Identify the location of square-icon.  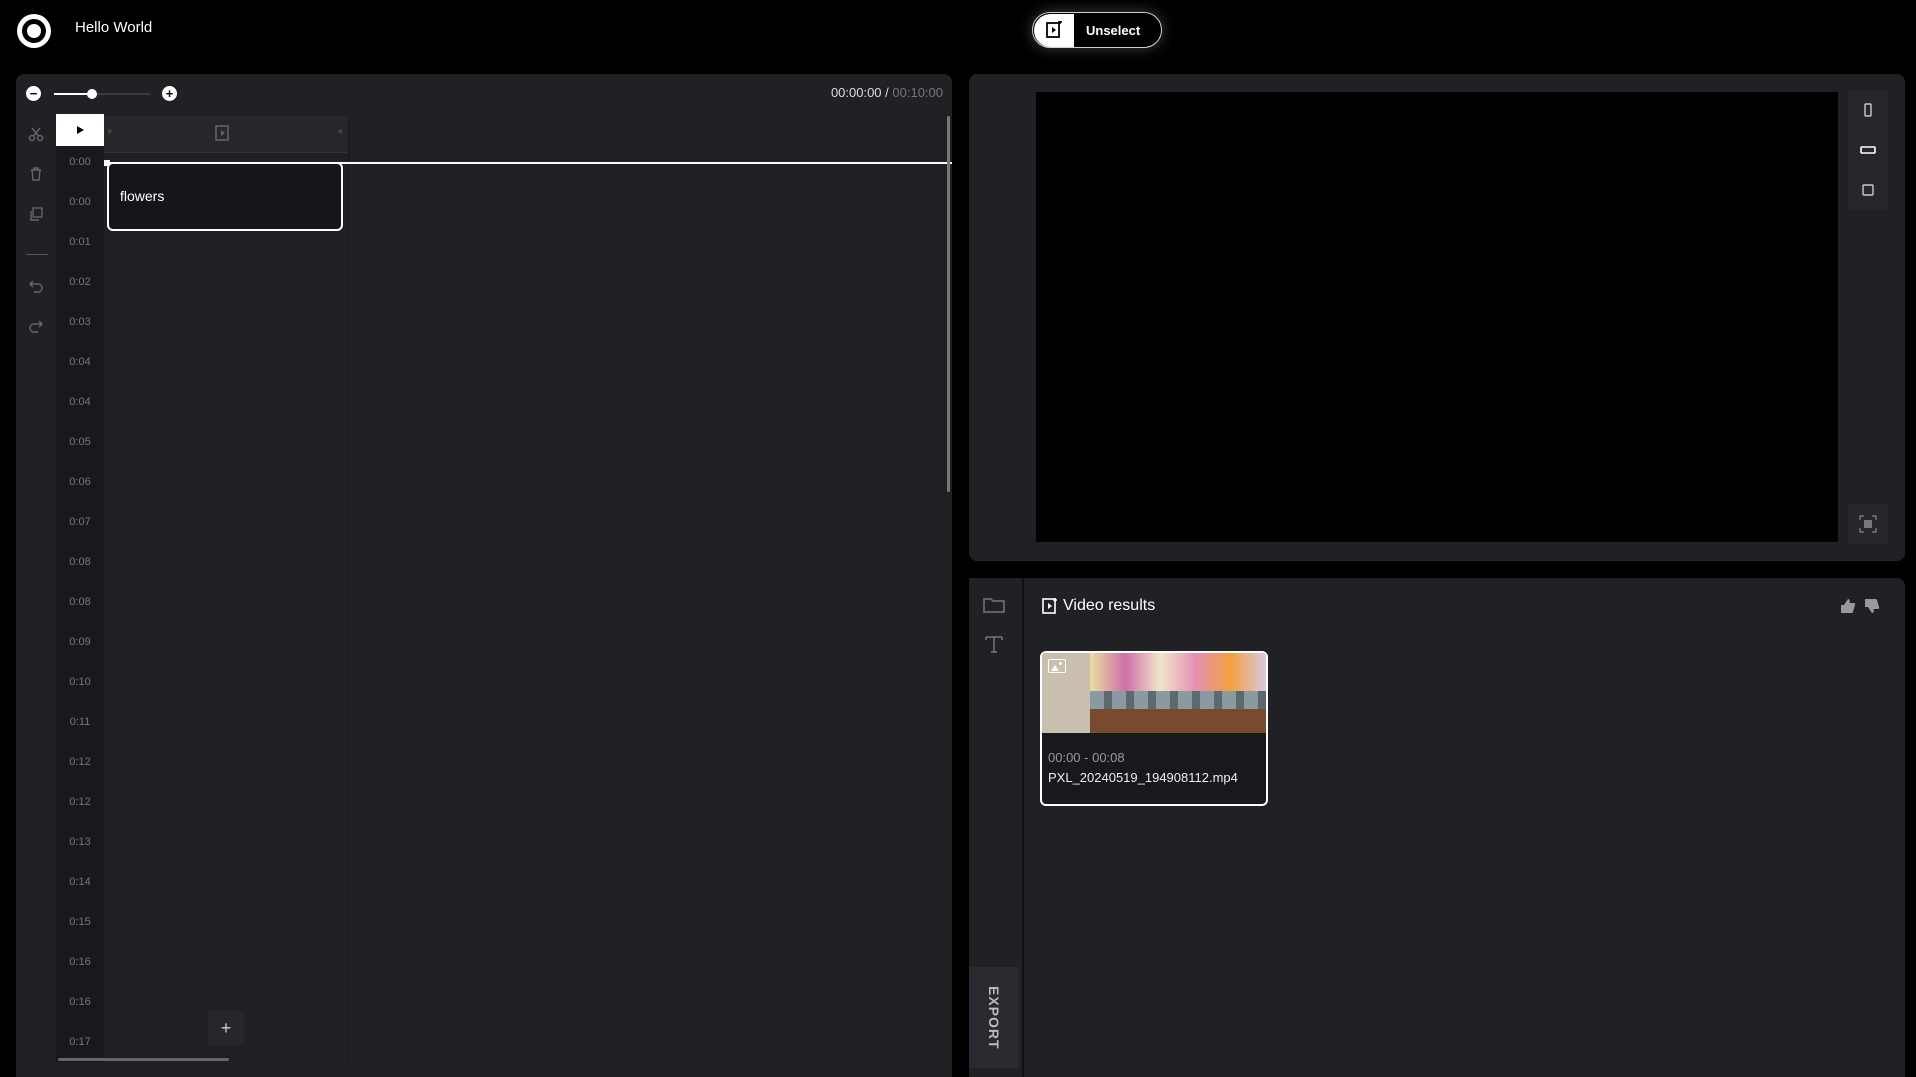
(1868, 190).